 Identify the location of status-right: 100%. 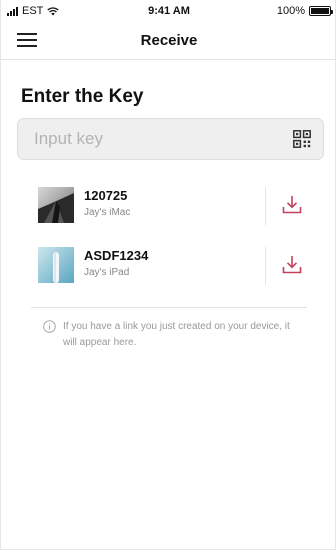
(304, 11).